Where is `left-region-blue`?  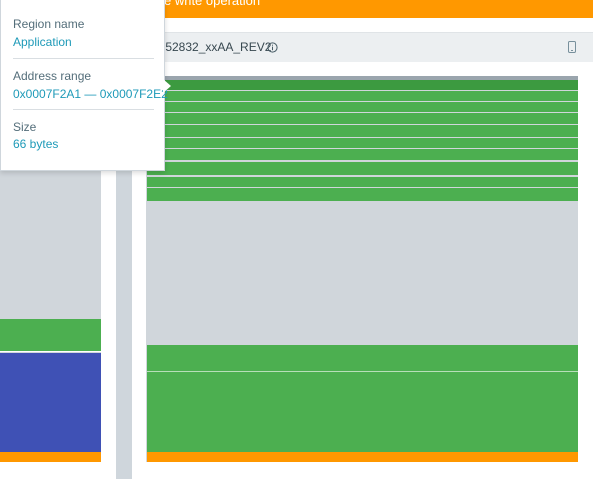 left-region-blue is located at coordinates (50, 402).